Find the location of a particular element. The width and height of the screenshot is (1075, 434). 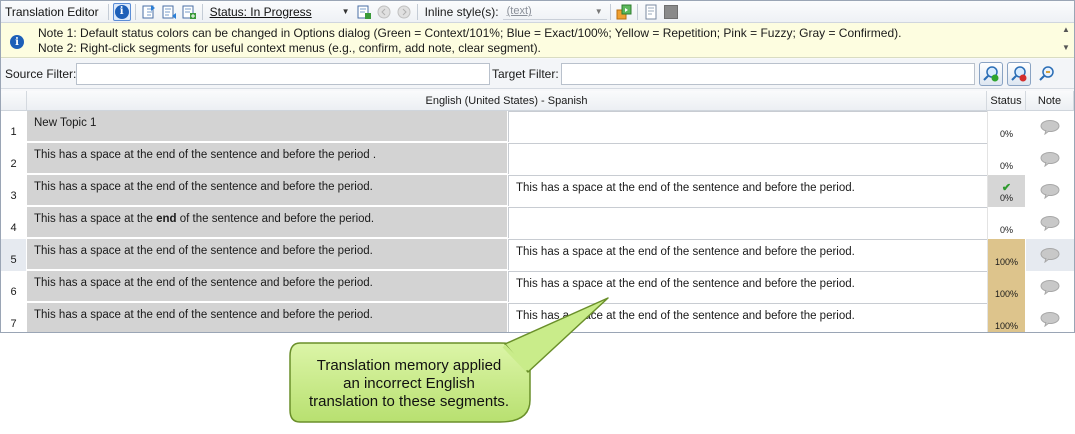

source-text: New Topic 1 is located at coordinates (65, 123).